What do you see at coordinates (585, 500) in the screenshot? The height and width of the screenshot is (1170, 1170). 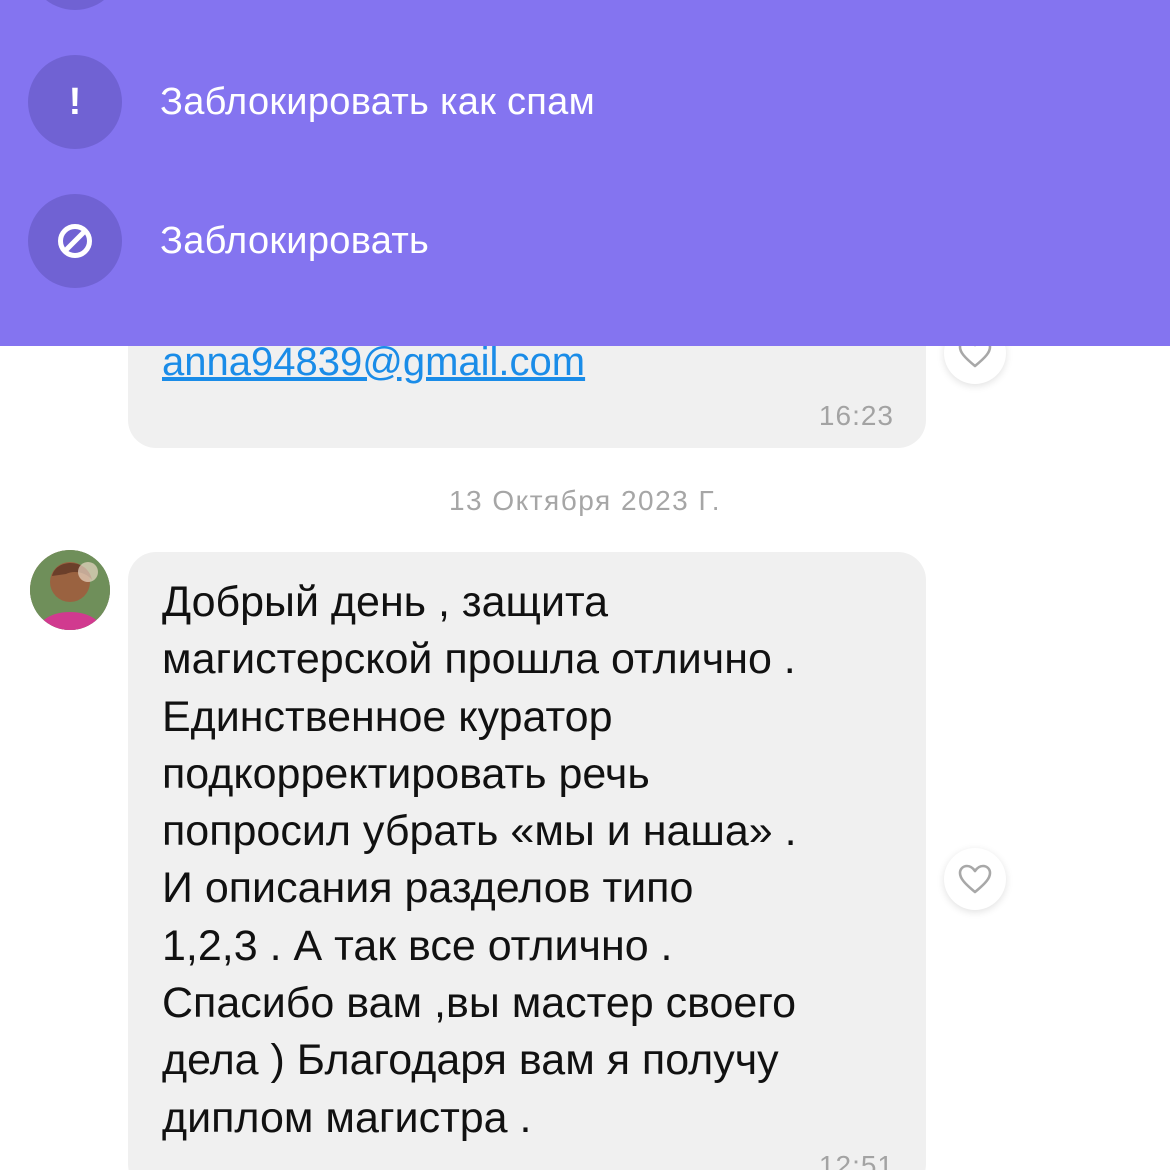 I see `date-separator: 13 Октября 2023 Г.` at bounding box center [585, 500].